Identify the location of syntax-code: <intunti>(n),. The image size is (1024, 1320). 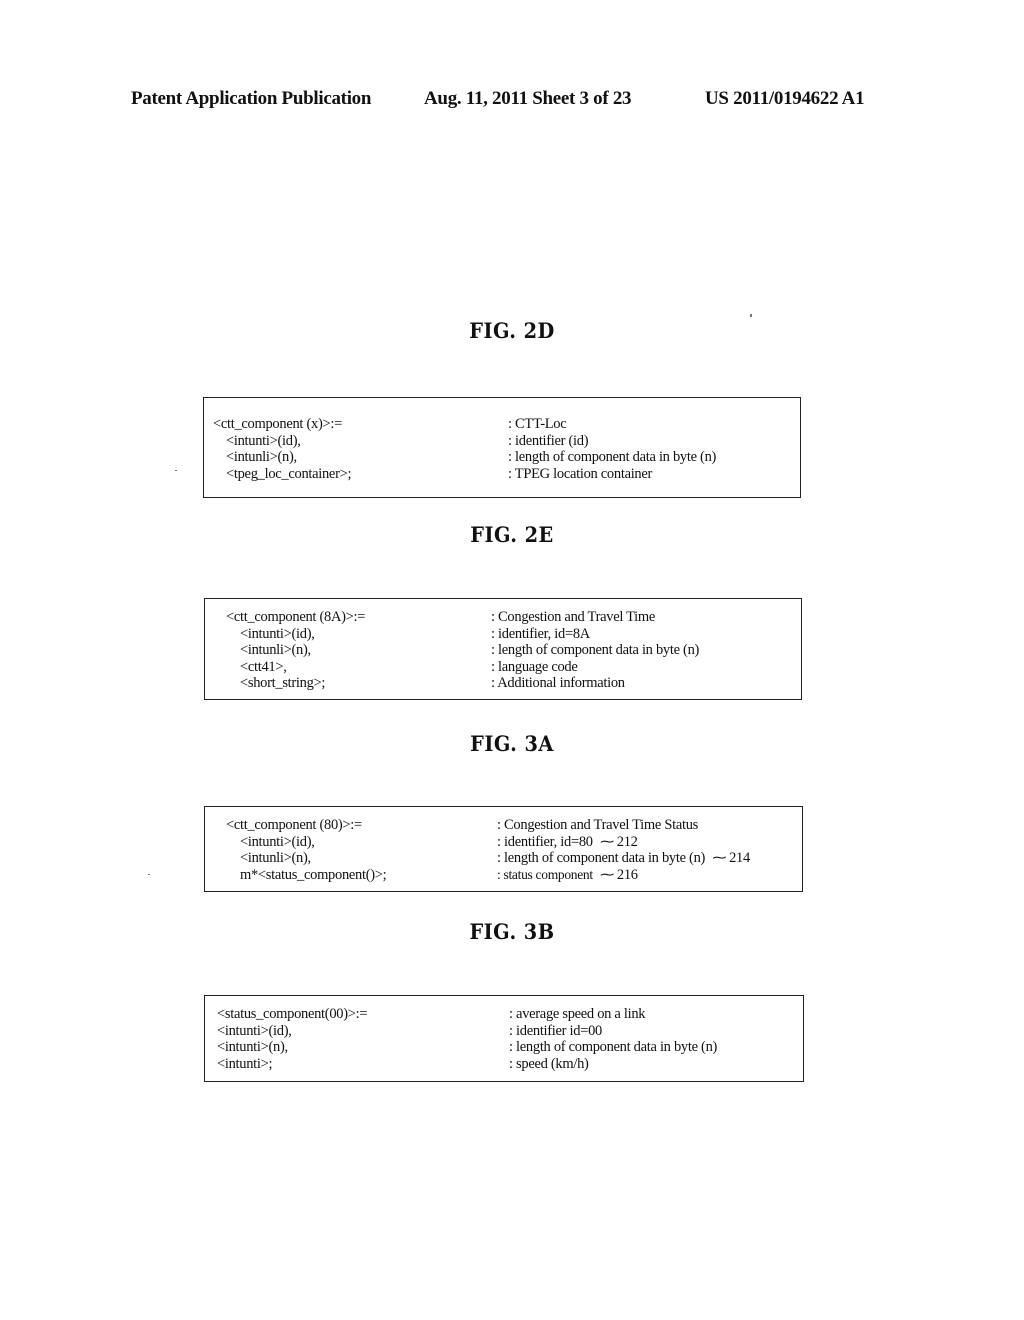
(252, 1047).